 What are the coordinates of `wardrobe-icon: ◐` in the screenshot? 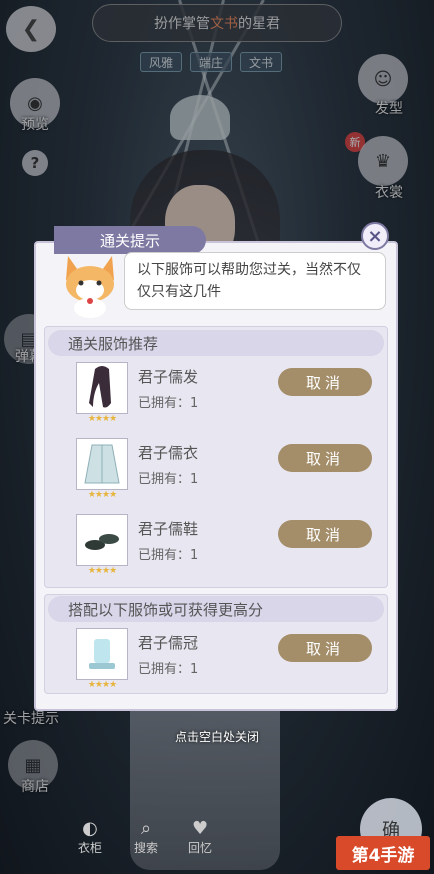 It's located at (90, 828).